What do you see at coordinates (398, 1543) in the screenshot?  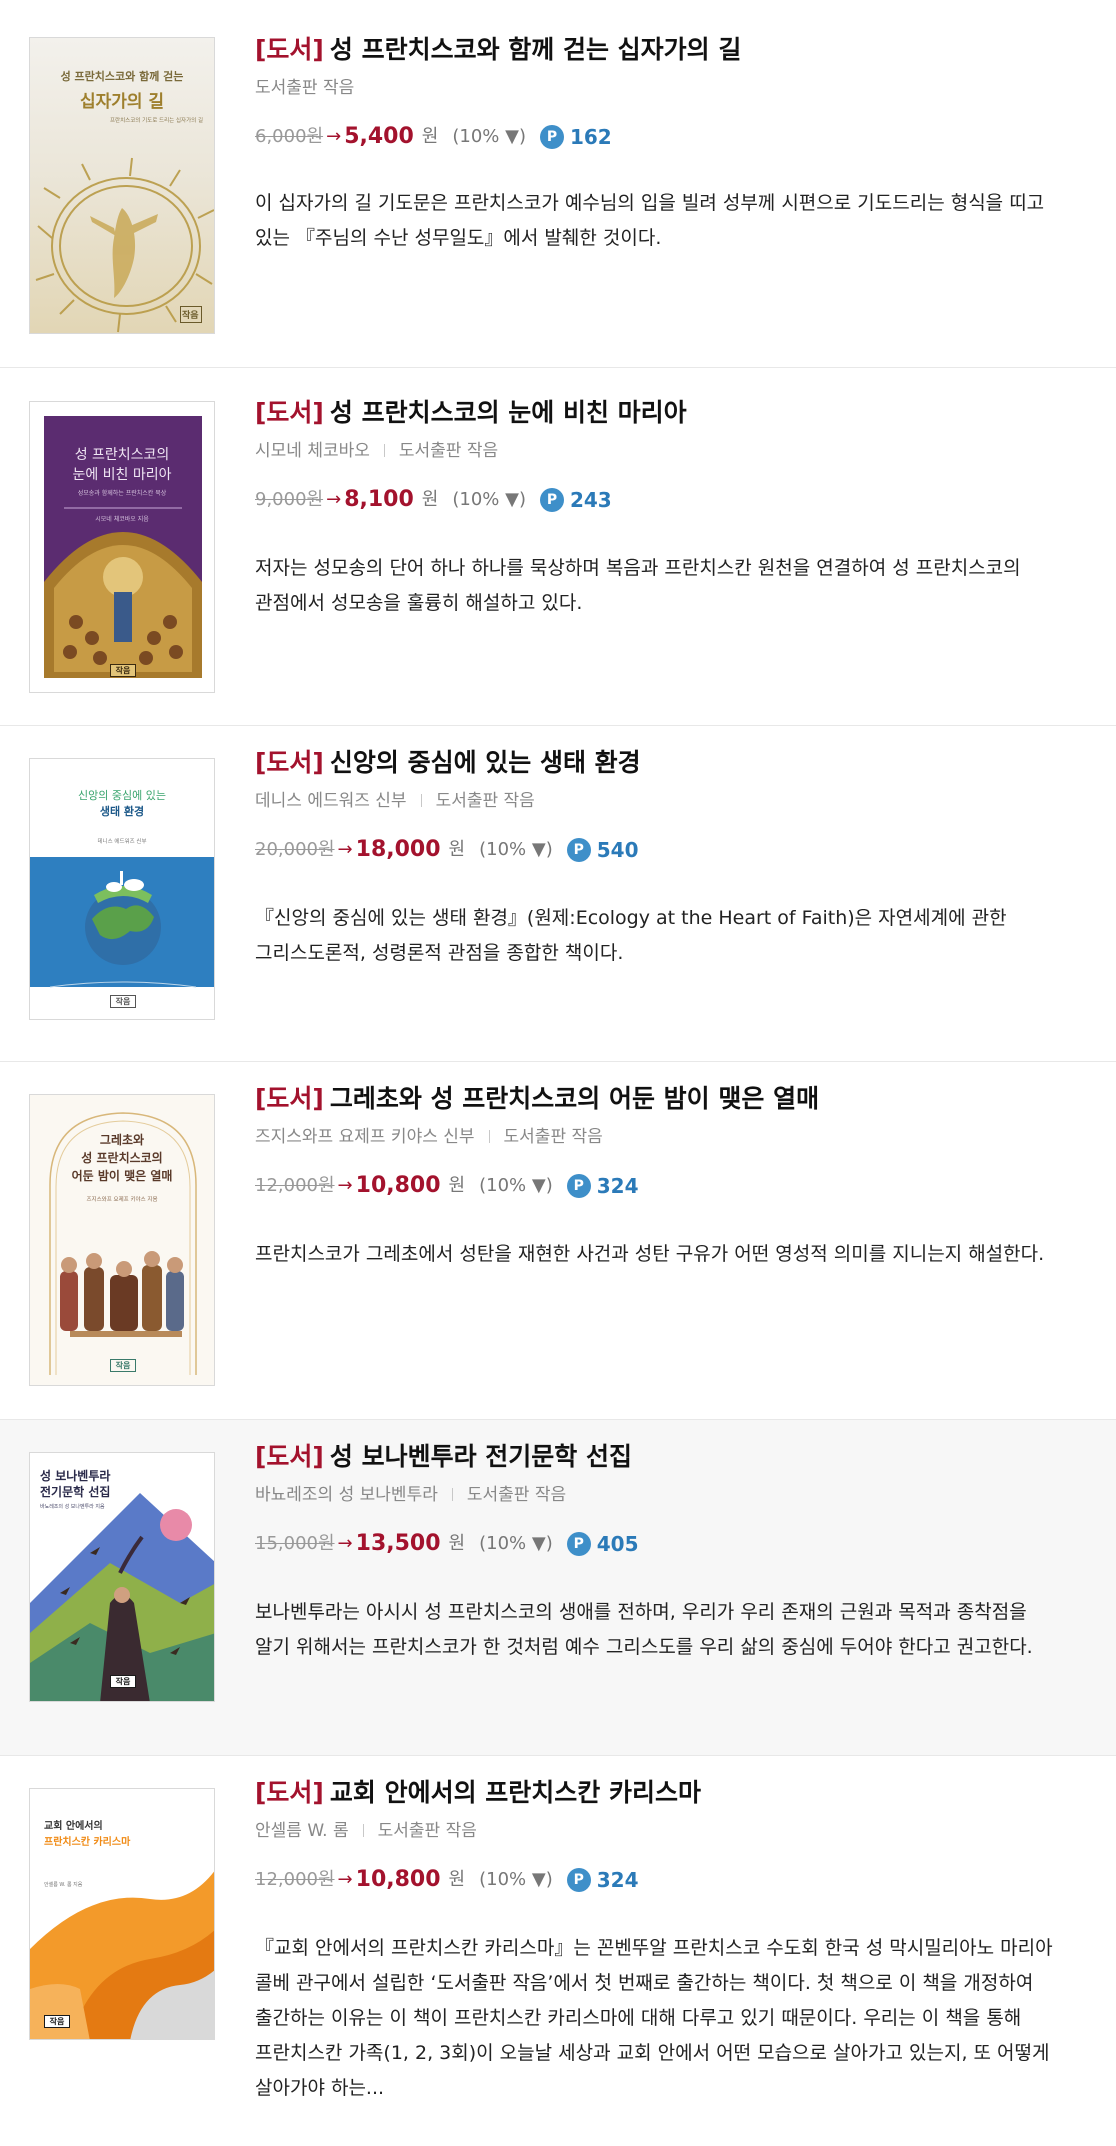 I see `sale-price: 13,500` at bounding box center [398, 1543].